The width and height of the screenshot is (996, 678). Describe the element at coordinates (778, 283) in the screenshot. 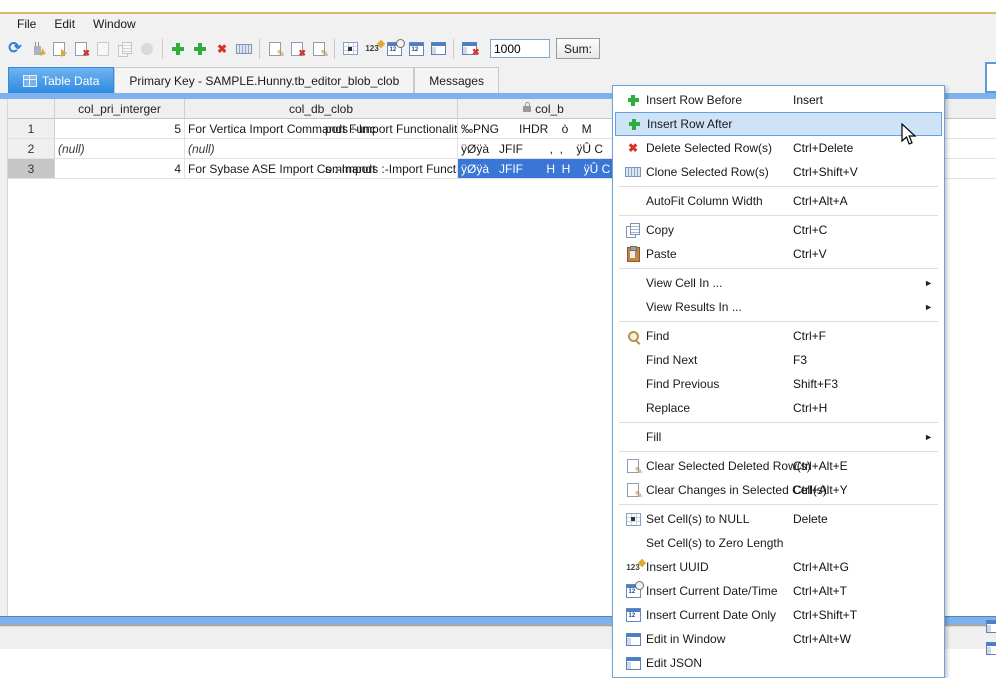

I see `menu-item-view-cell-in: View Cell In ... ►` at that location.